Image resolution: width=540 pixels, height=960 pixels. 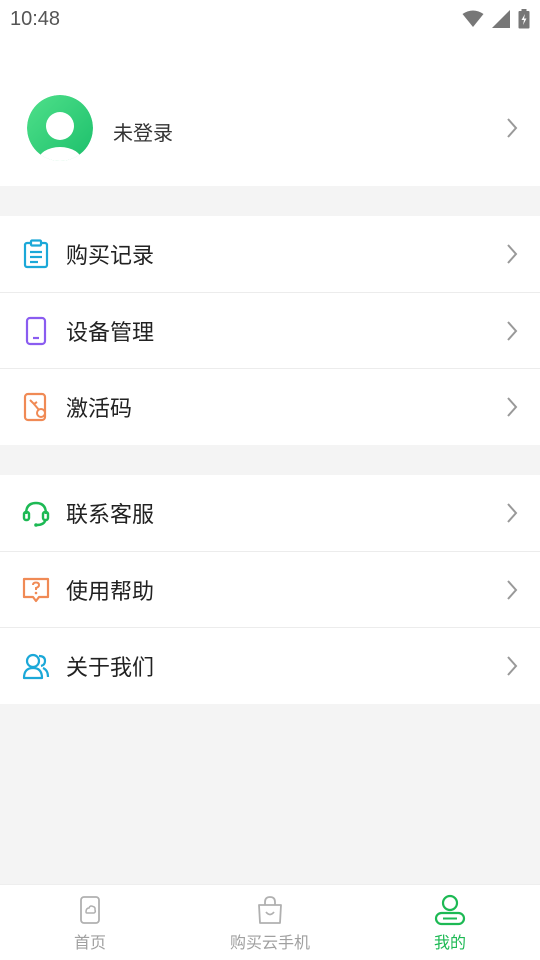 I want to click on avatar-icon, so click(x=60, y=128).